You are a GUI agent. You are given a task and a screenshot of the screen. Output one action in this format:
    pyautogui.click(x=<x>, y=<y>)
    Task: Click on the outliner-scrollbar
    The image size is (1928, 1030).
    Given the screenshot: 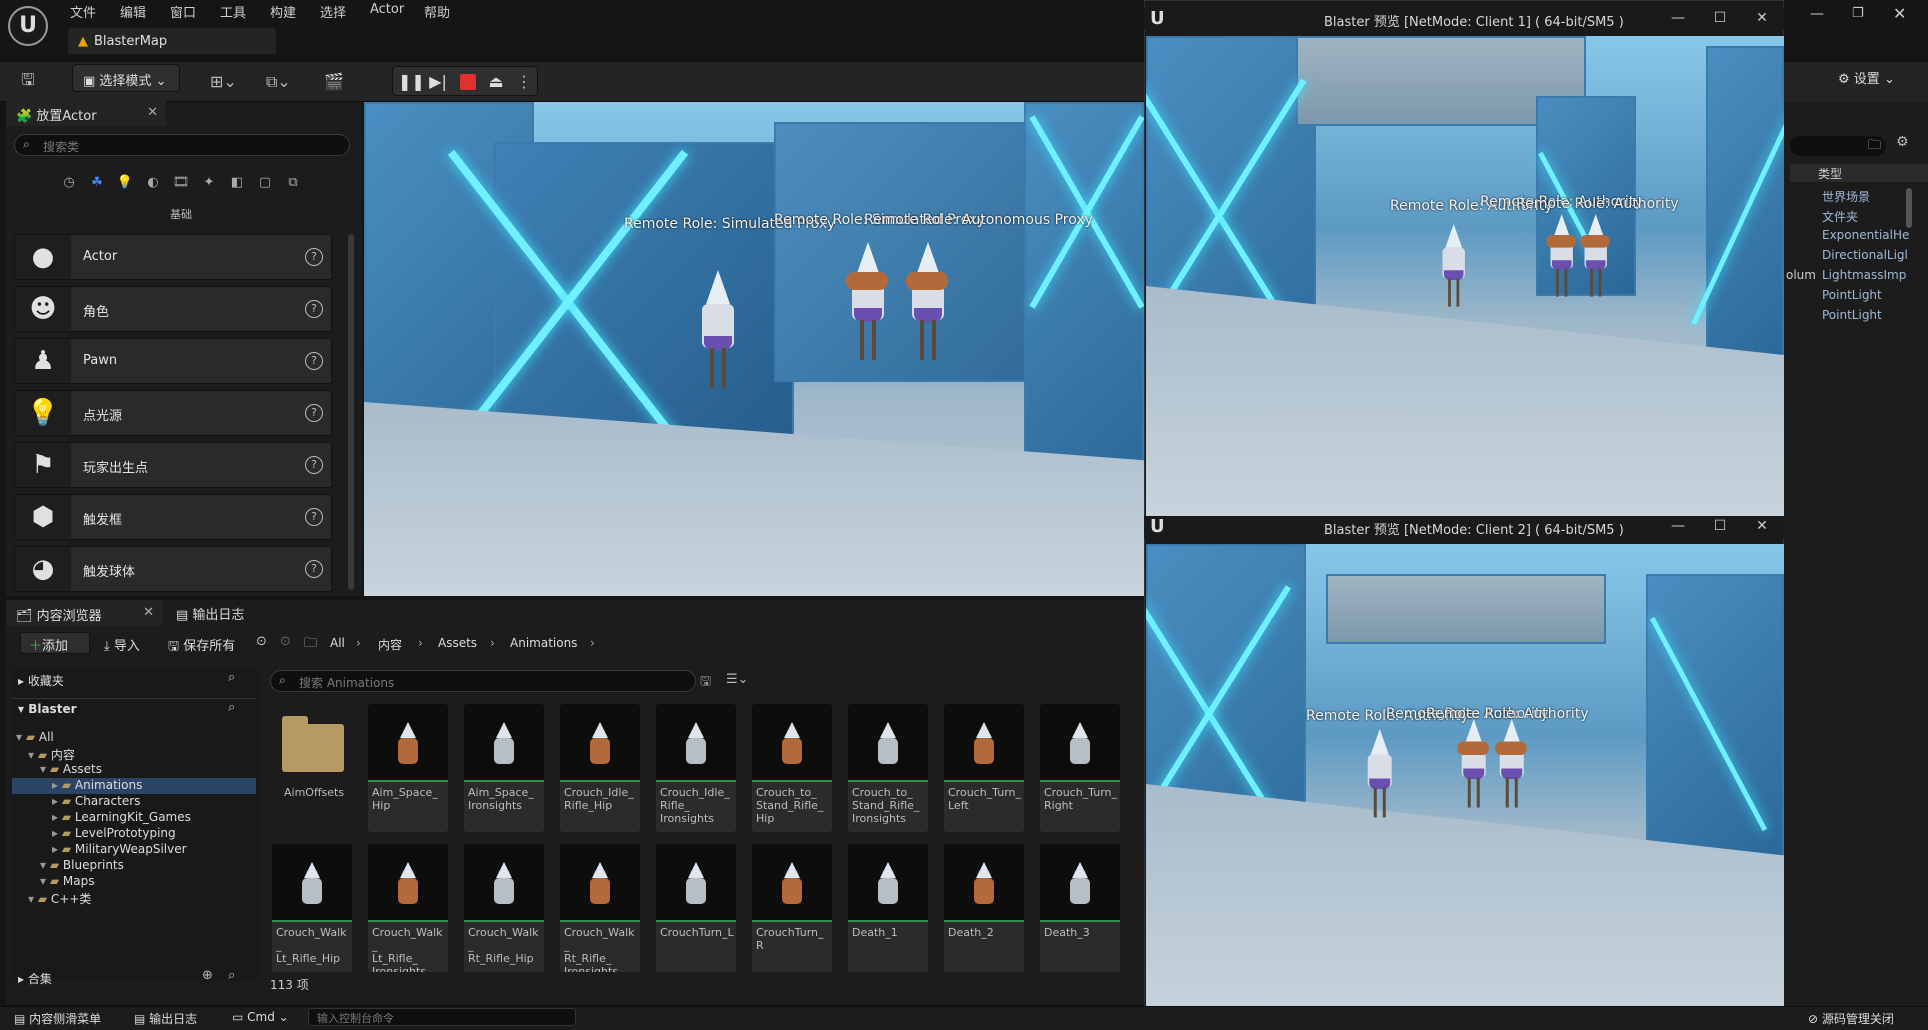 What is the action you would take?
    pyautogui.click(x=1909, y=208)
    